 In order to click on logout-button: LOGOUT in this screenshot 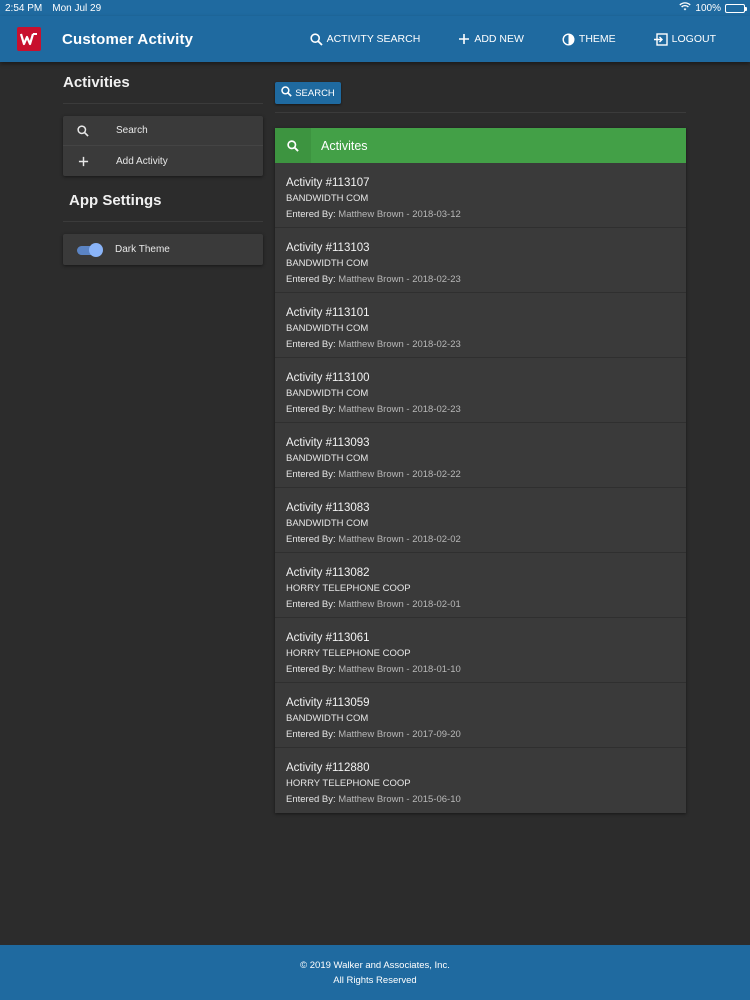, I will do `click(675, 39)`.